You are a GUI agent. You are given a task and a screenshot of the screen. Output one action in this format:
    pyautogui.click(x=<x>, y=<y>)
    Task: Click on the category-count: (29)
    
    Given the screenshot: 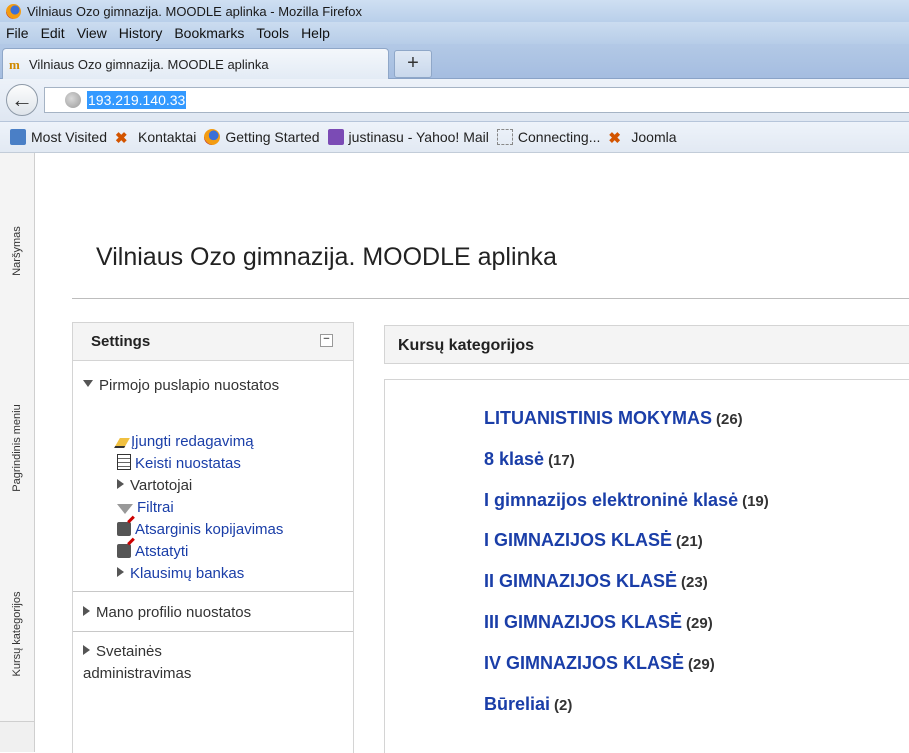 What is the action you would take?
    pyautogui.click(x=701, y=664)
    